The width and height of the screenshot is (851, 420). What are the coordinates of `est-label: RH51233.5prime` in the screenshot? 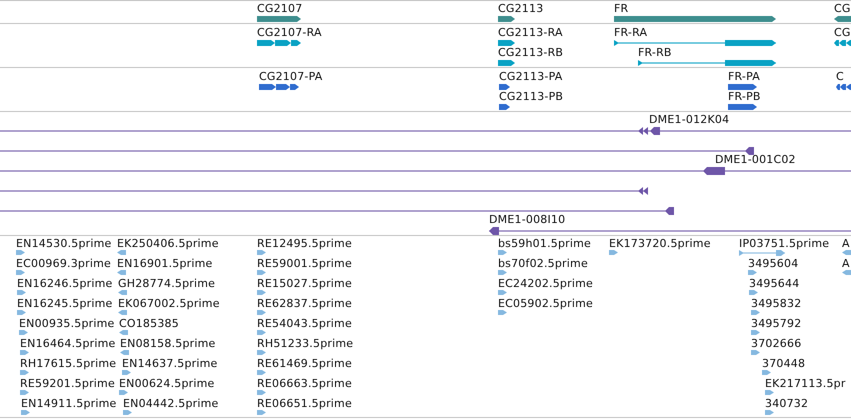 It's located at (305, 344).